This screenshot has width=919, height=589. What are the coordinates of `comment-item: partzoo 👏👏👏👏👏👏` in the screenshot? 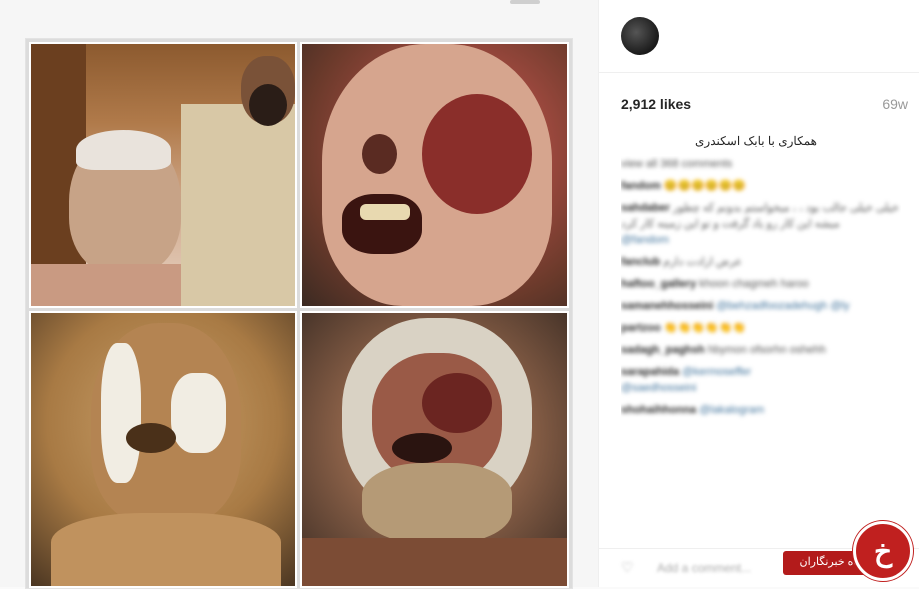 It's located at (761, 328).